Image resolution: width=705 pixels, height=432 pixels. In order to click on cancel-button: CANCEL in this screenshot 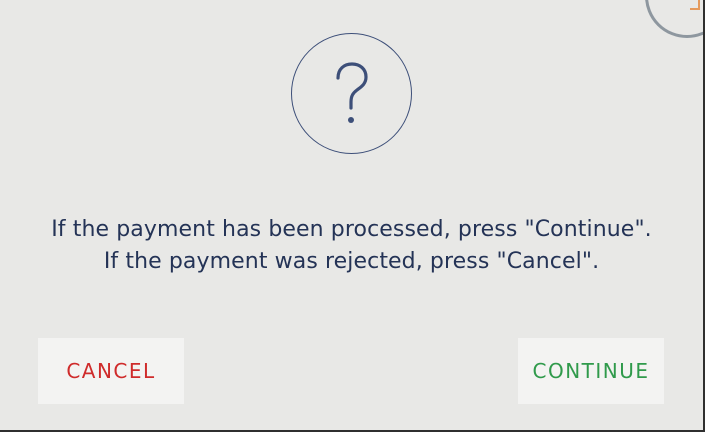, I will do `click(111, 371)`.